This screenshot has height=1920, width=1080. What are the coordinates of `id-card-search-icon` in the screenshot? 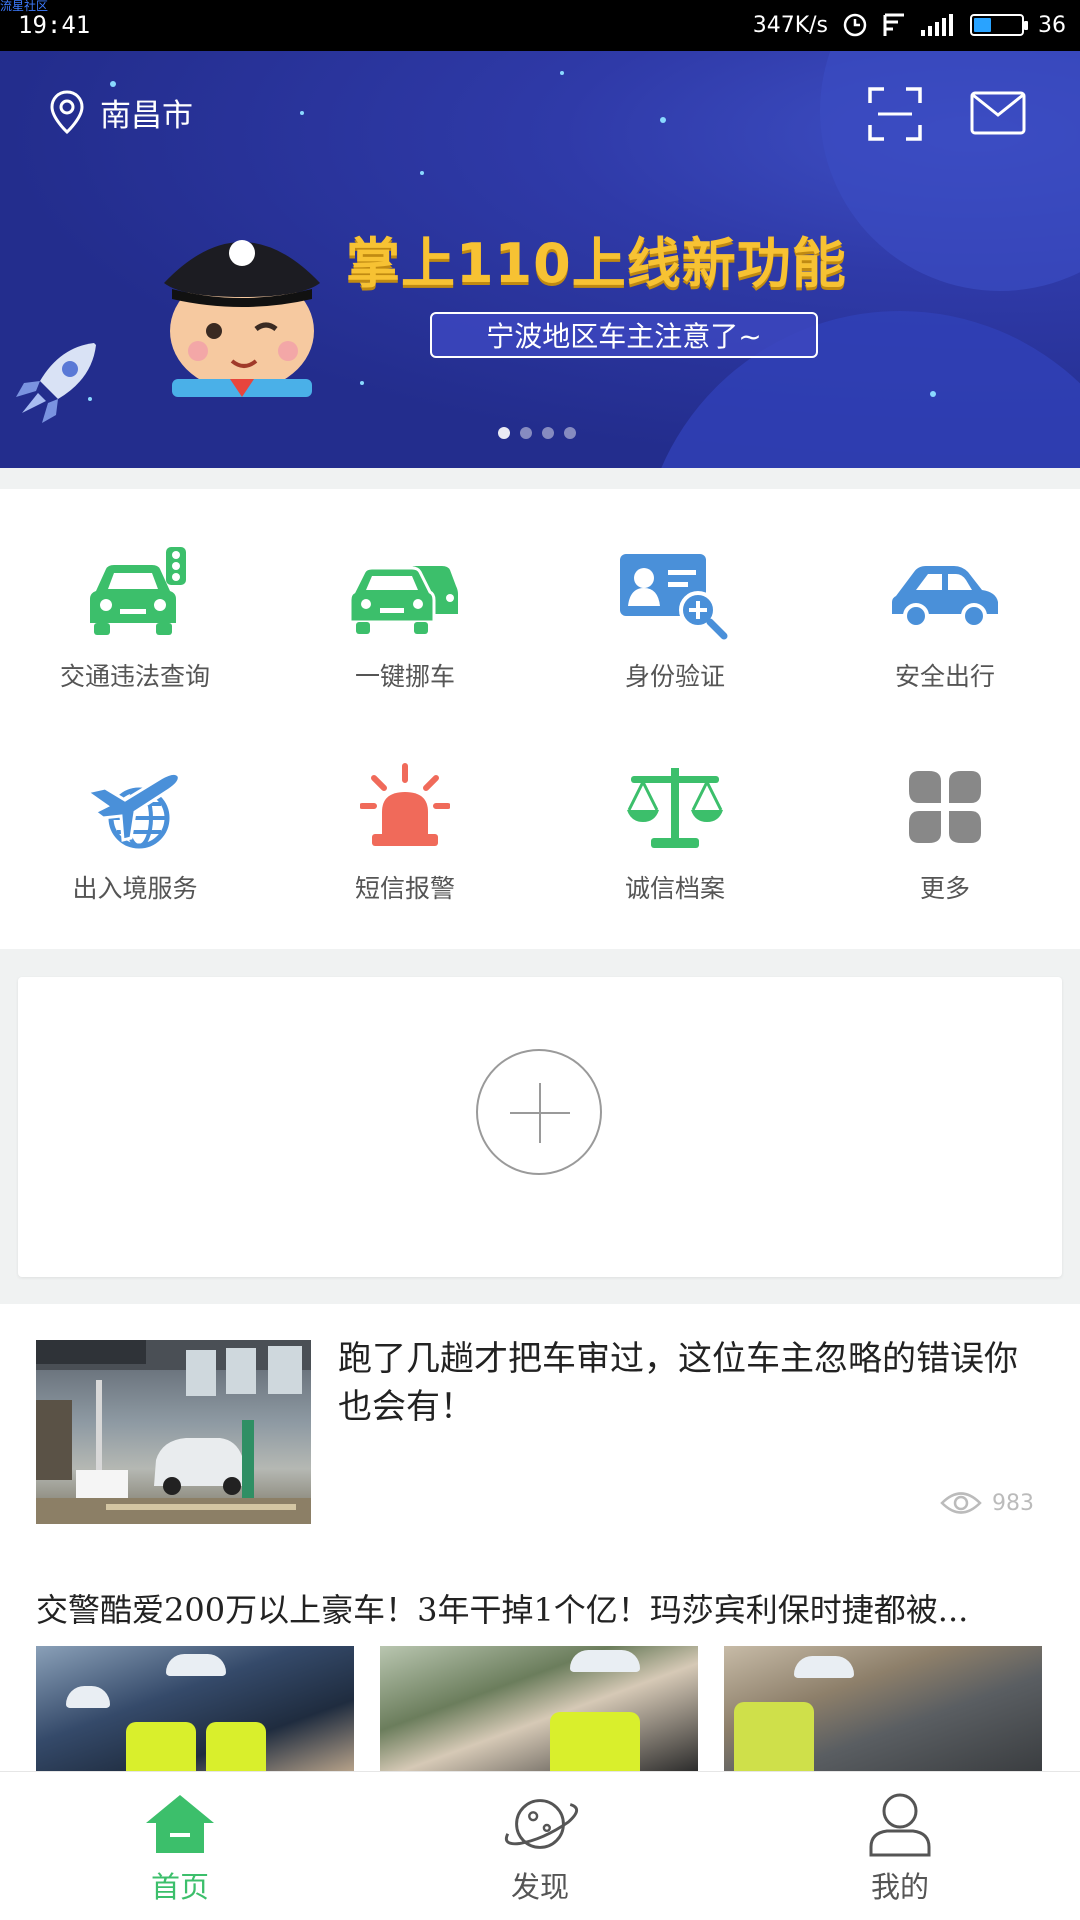 It's located at (675, 595).